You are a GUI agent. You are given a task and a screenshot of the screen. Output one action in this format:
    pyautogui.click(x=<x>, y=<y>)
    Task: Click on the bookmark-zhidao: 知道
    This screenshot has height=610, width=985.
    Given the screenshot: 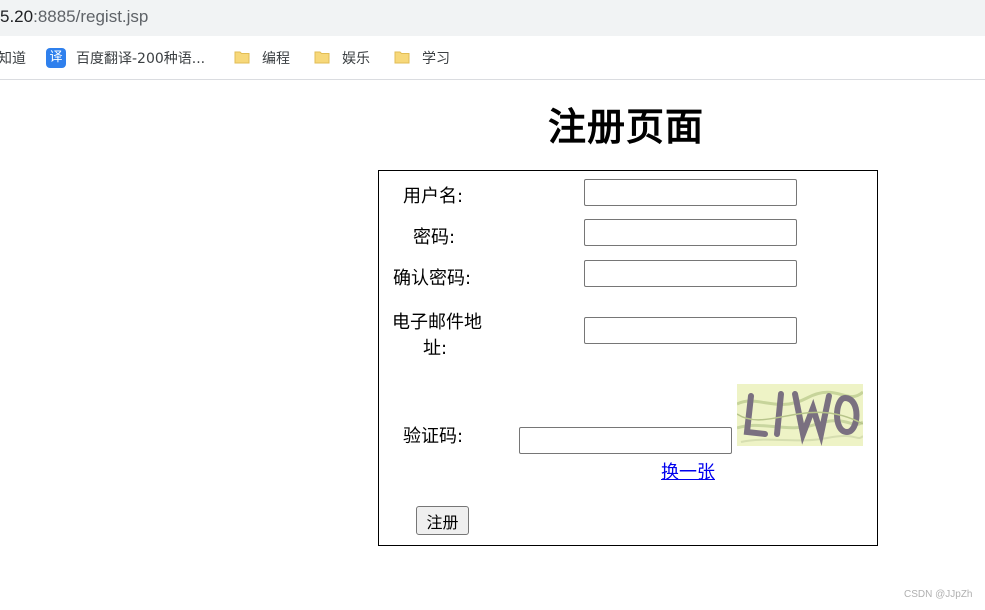 What is the action you would take?
    pyautogui.click(x=13, y=58)
    